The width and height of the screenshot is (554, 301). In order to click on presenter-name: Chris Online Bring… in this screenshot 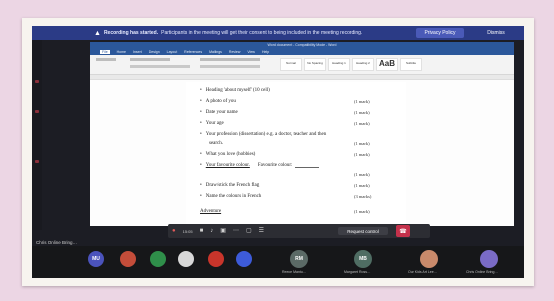, I will do `click(57, 242)`.